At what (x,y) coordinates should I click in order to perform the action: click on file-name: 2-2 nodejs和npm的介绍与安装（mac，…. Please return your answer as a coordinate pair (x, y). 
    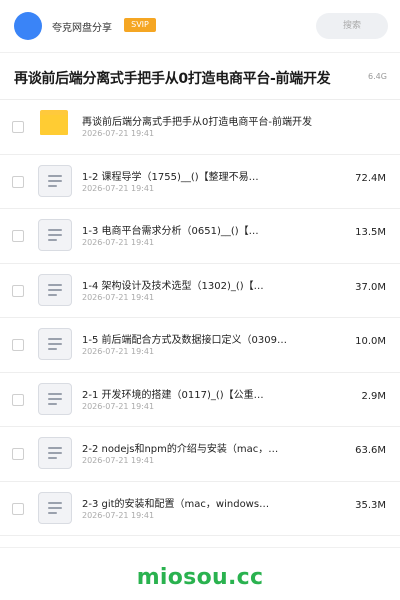
    Looking at the image, I should click on (180, 449).